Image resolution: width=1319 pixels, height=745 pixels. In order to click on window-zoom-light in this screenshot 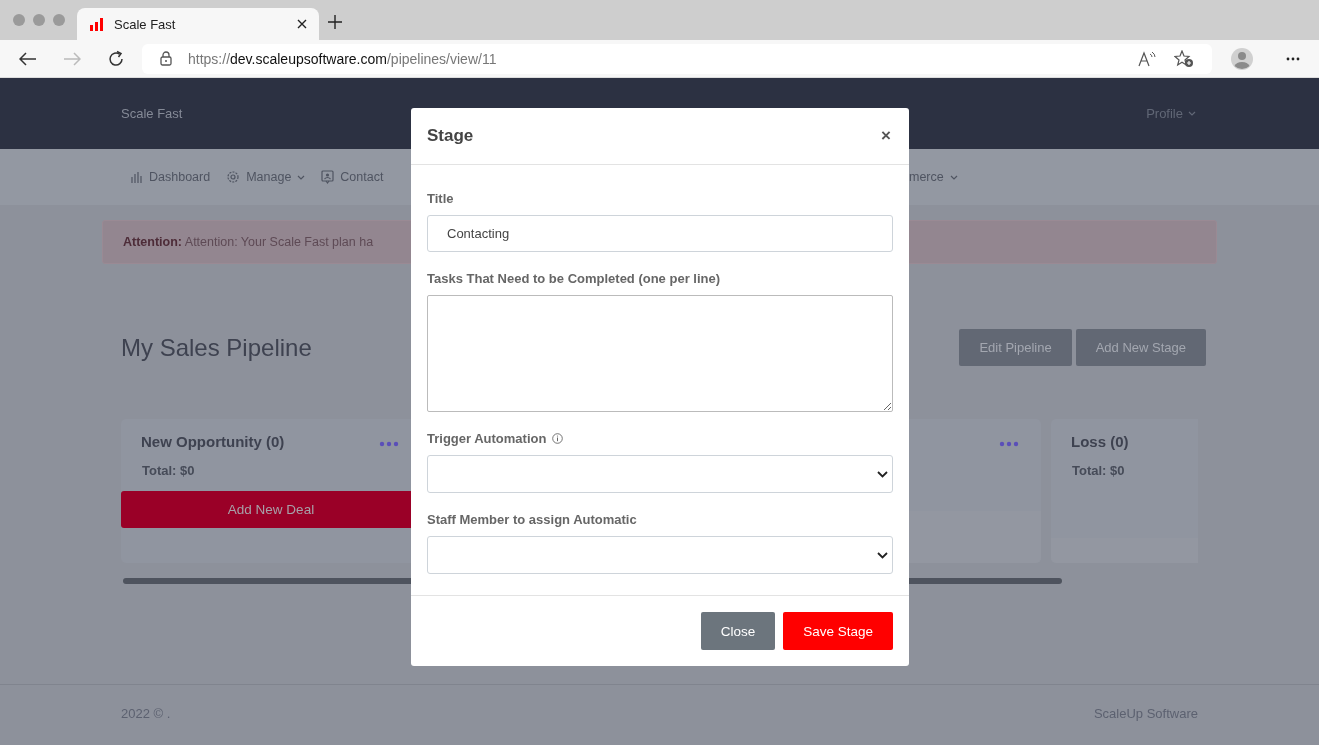, I will do `click(59, 20)`.